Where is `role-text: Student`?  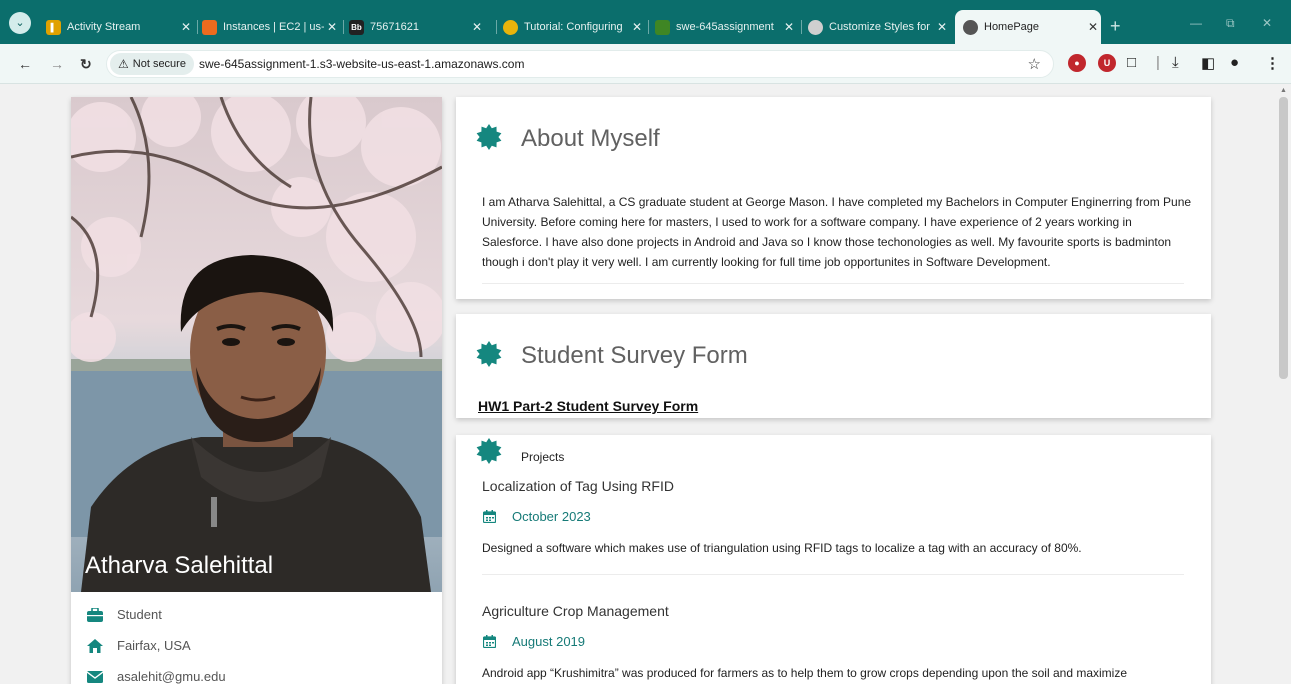
role-text: Student is located at coordinates (139, 614).